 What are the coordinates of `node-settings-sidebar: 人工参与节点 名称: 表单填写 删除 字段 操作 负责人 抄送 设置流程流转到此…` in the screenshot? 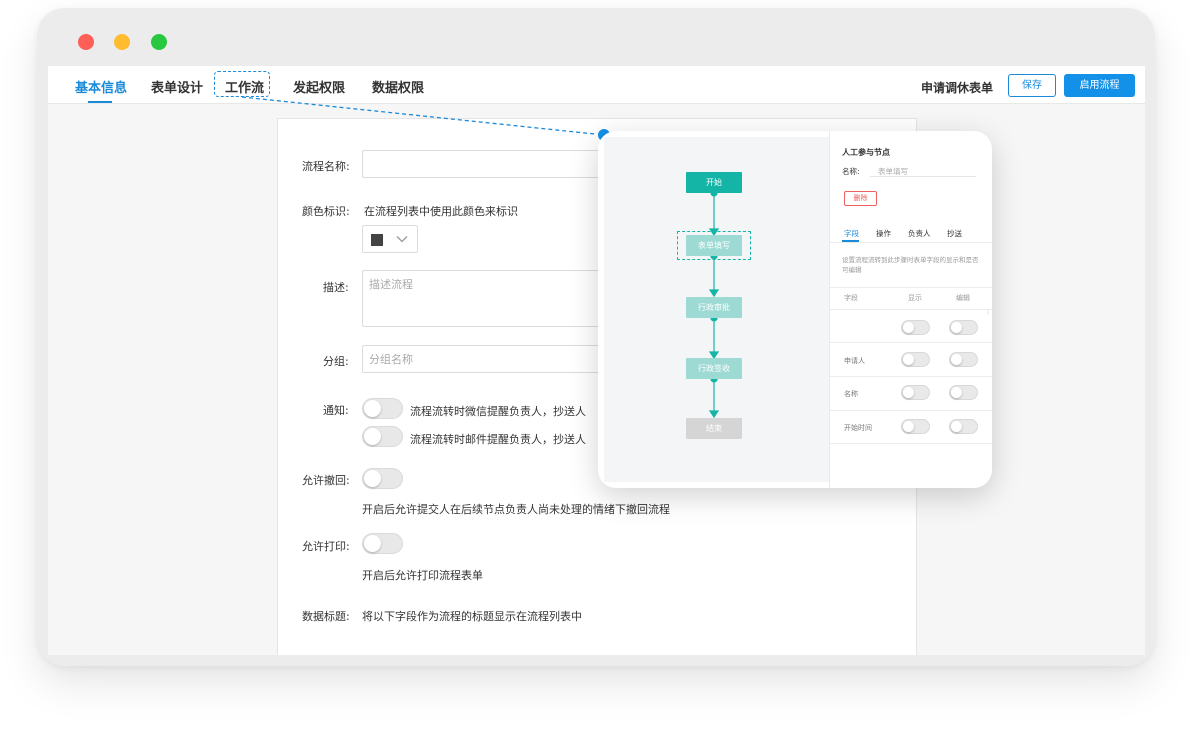 It's located at (910, 309).